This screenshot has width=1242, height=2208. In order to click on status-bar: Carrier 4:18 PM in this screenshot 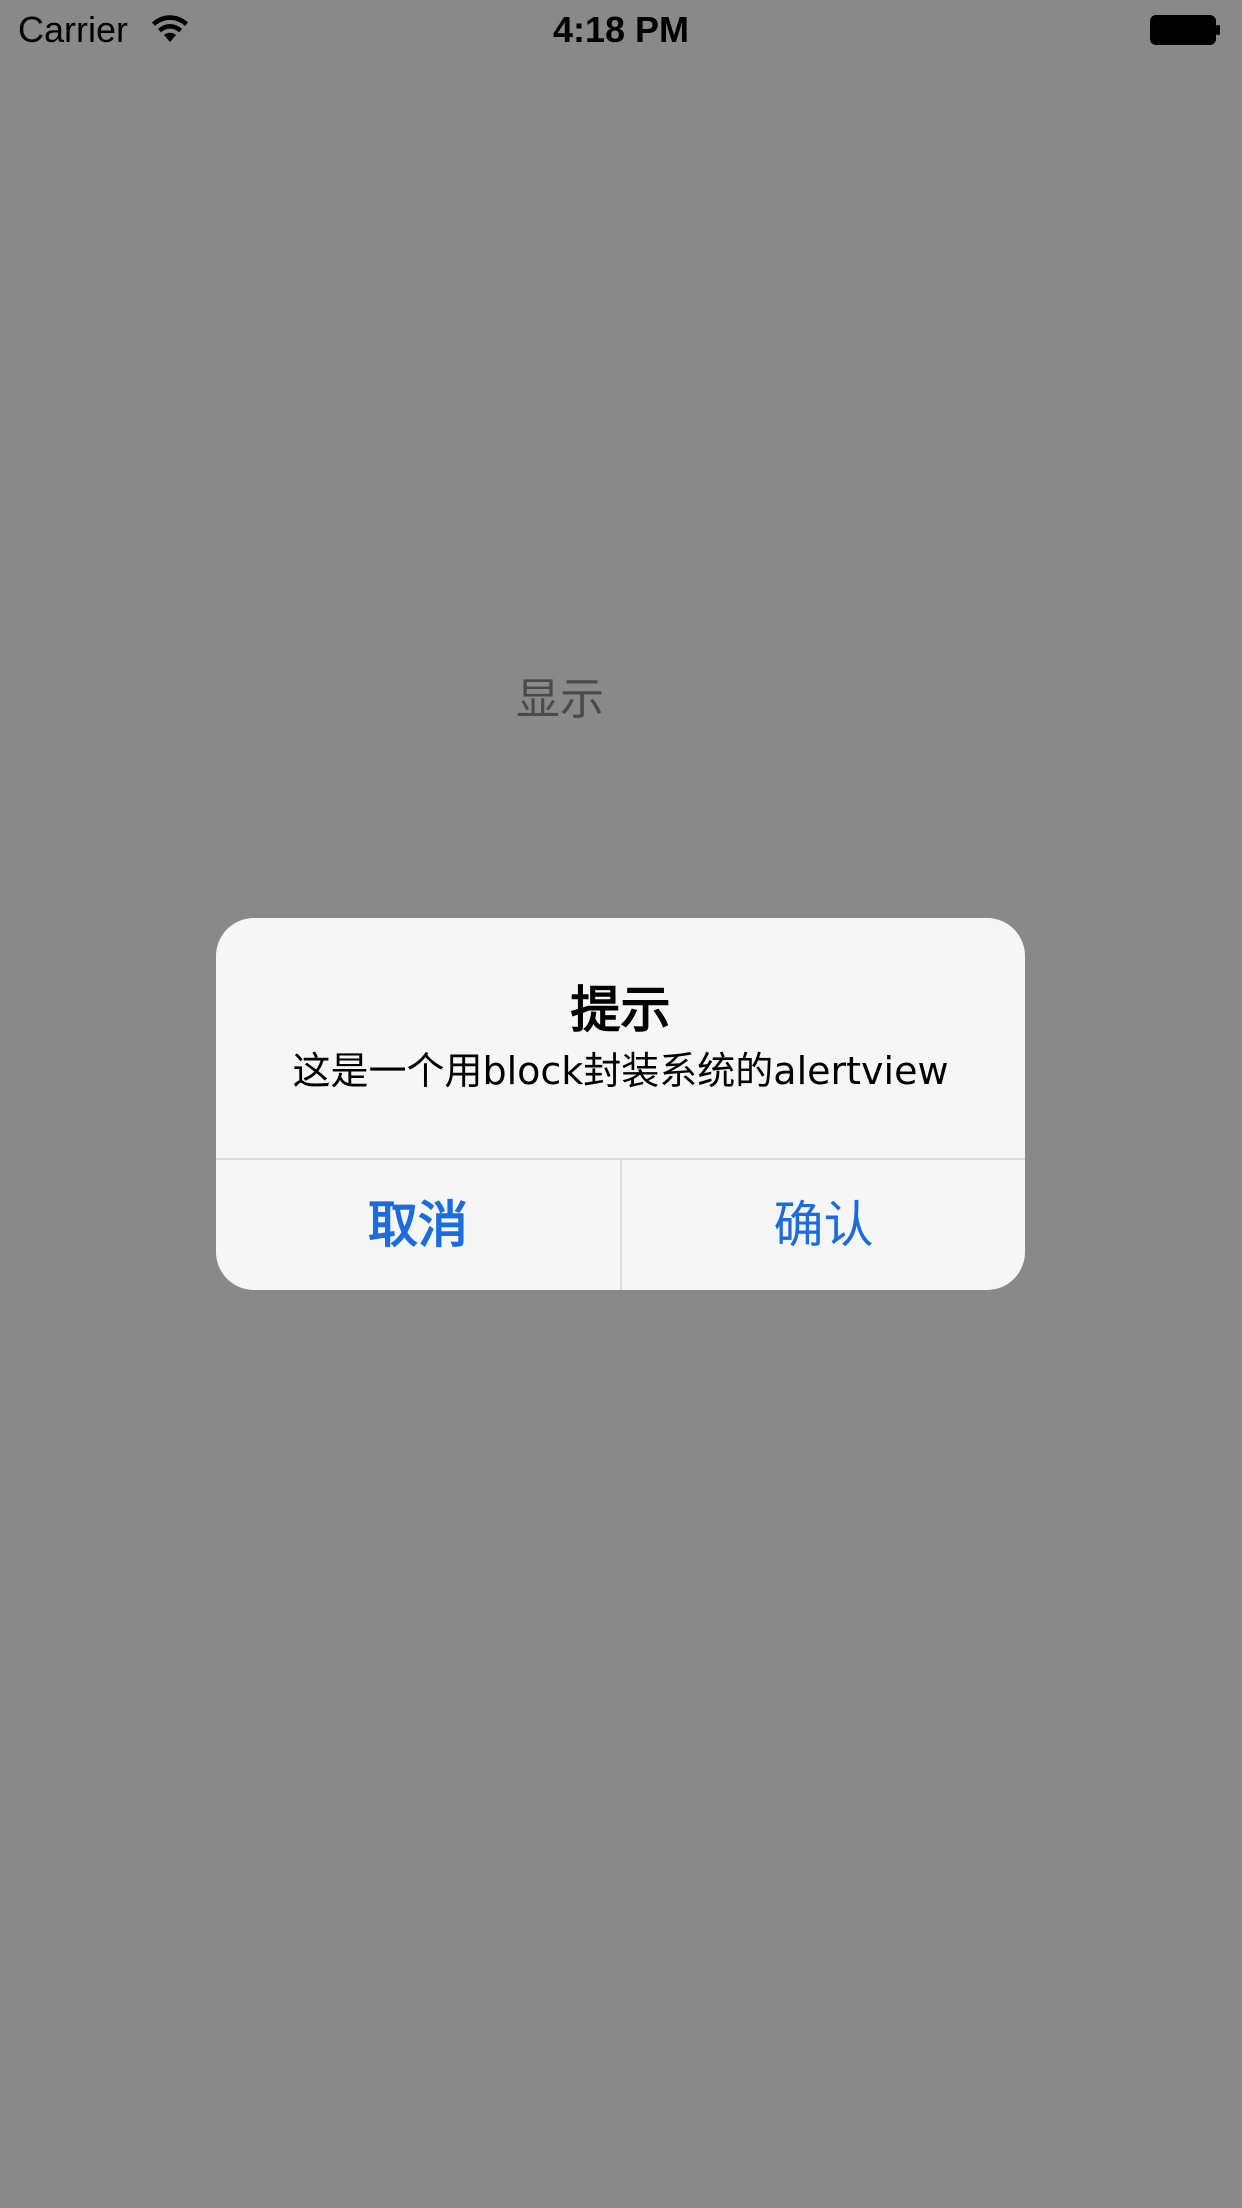, I will do `click(621, 30)`.